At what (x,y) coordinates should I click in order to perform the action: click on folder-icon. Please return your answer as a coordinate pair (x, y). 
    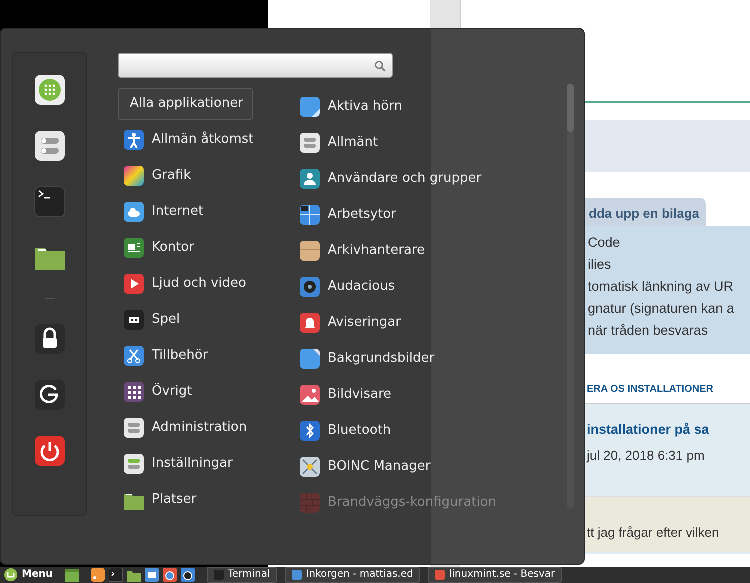
    Looking at the image, I should click on (133, 575).